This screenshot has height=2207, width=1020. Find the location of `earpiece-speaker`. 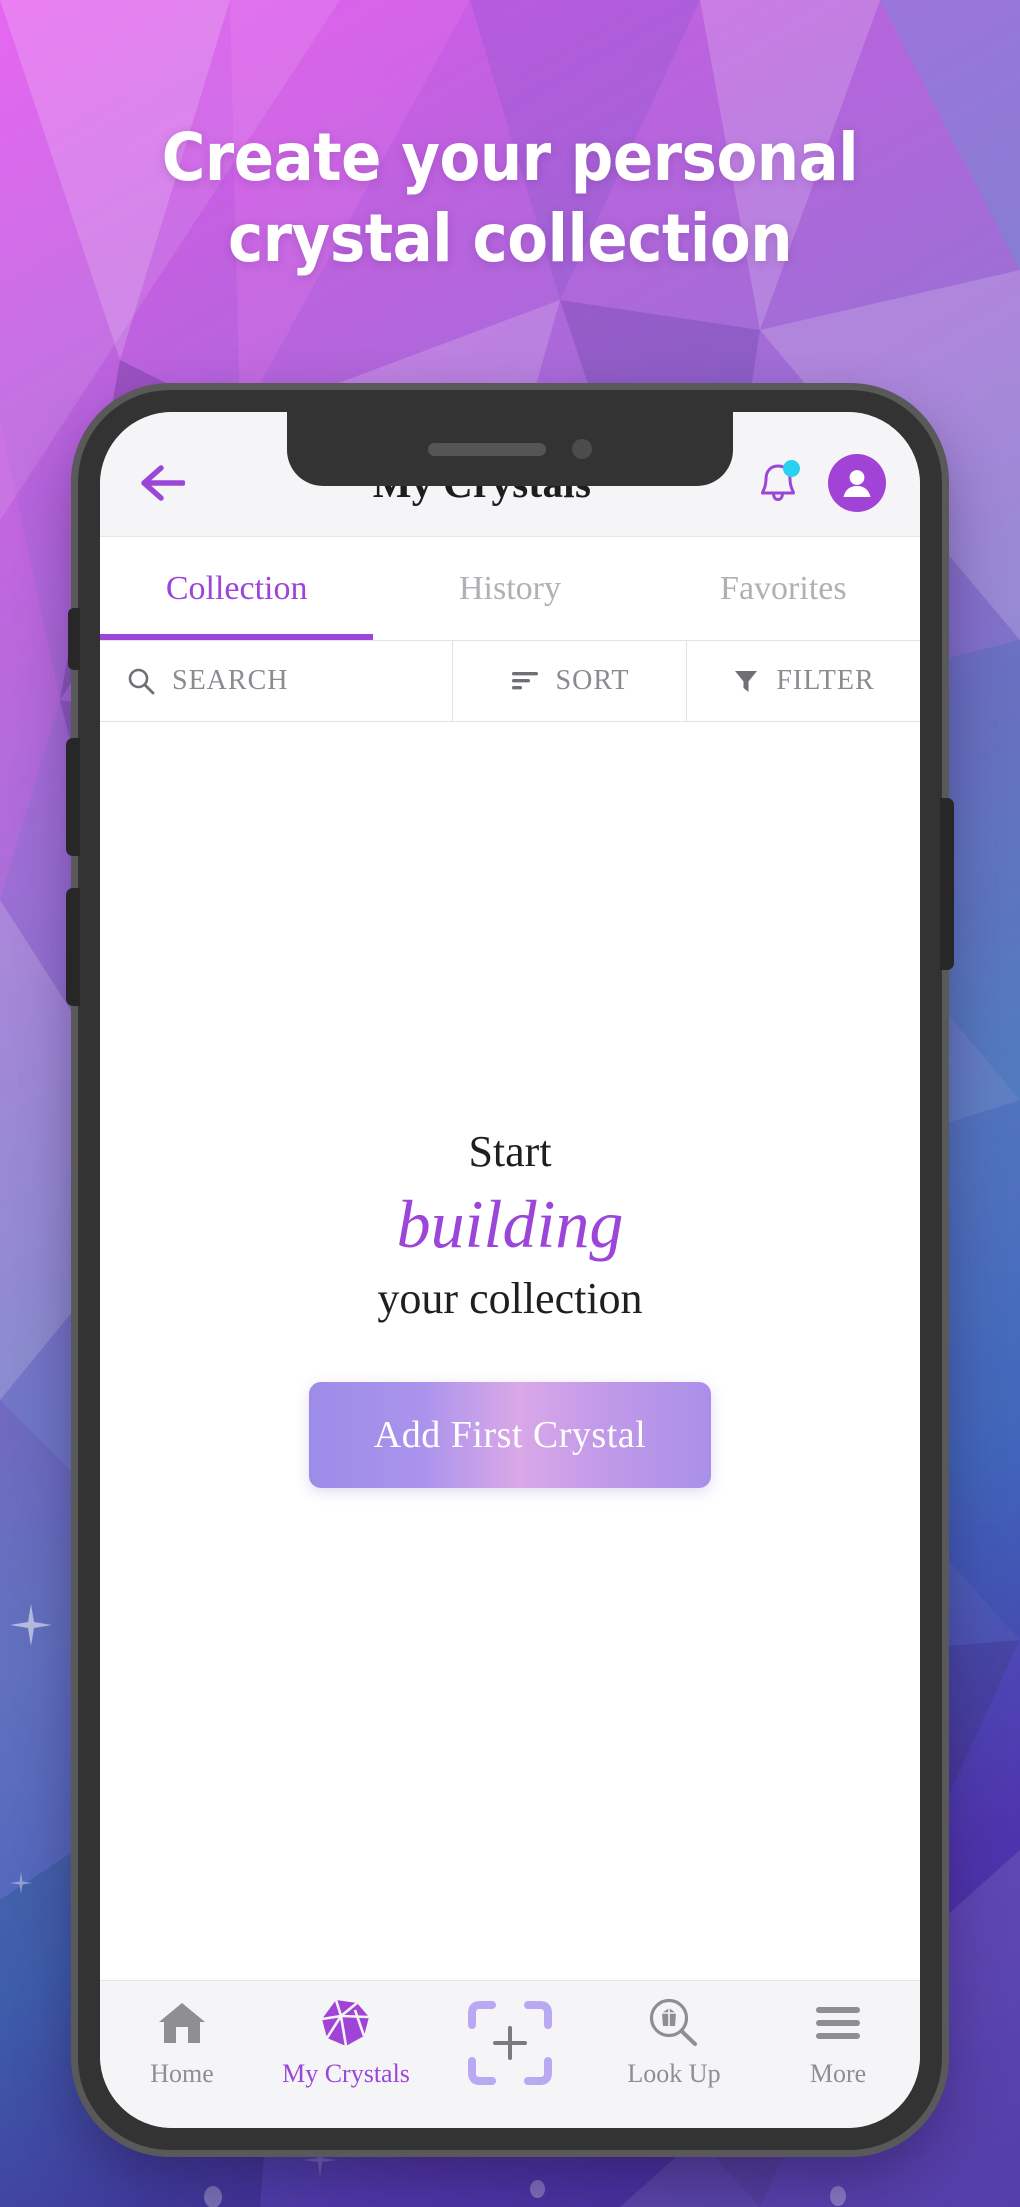

earpiece-speaker is located at coordinates (487, 449).